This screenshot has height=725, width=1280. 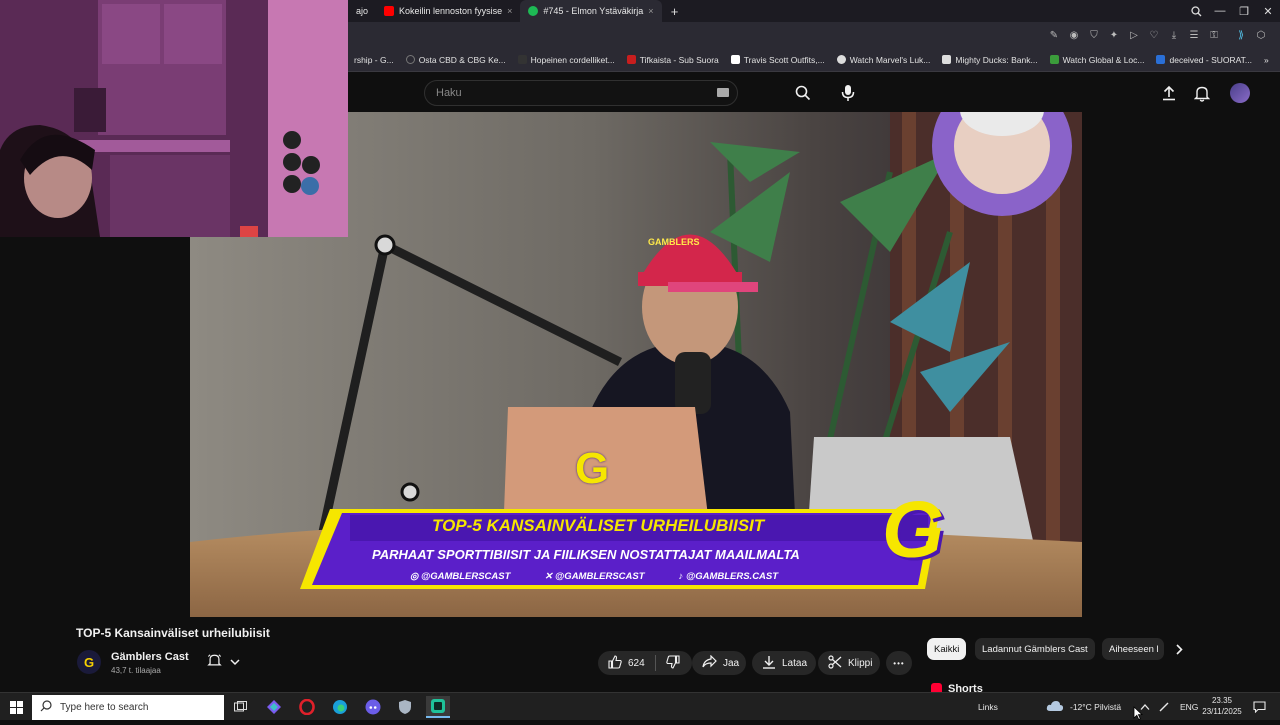 I want to click on subscriber-count: 43,7 t. tilaajaa, so click(x=136, y=670).